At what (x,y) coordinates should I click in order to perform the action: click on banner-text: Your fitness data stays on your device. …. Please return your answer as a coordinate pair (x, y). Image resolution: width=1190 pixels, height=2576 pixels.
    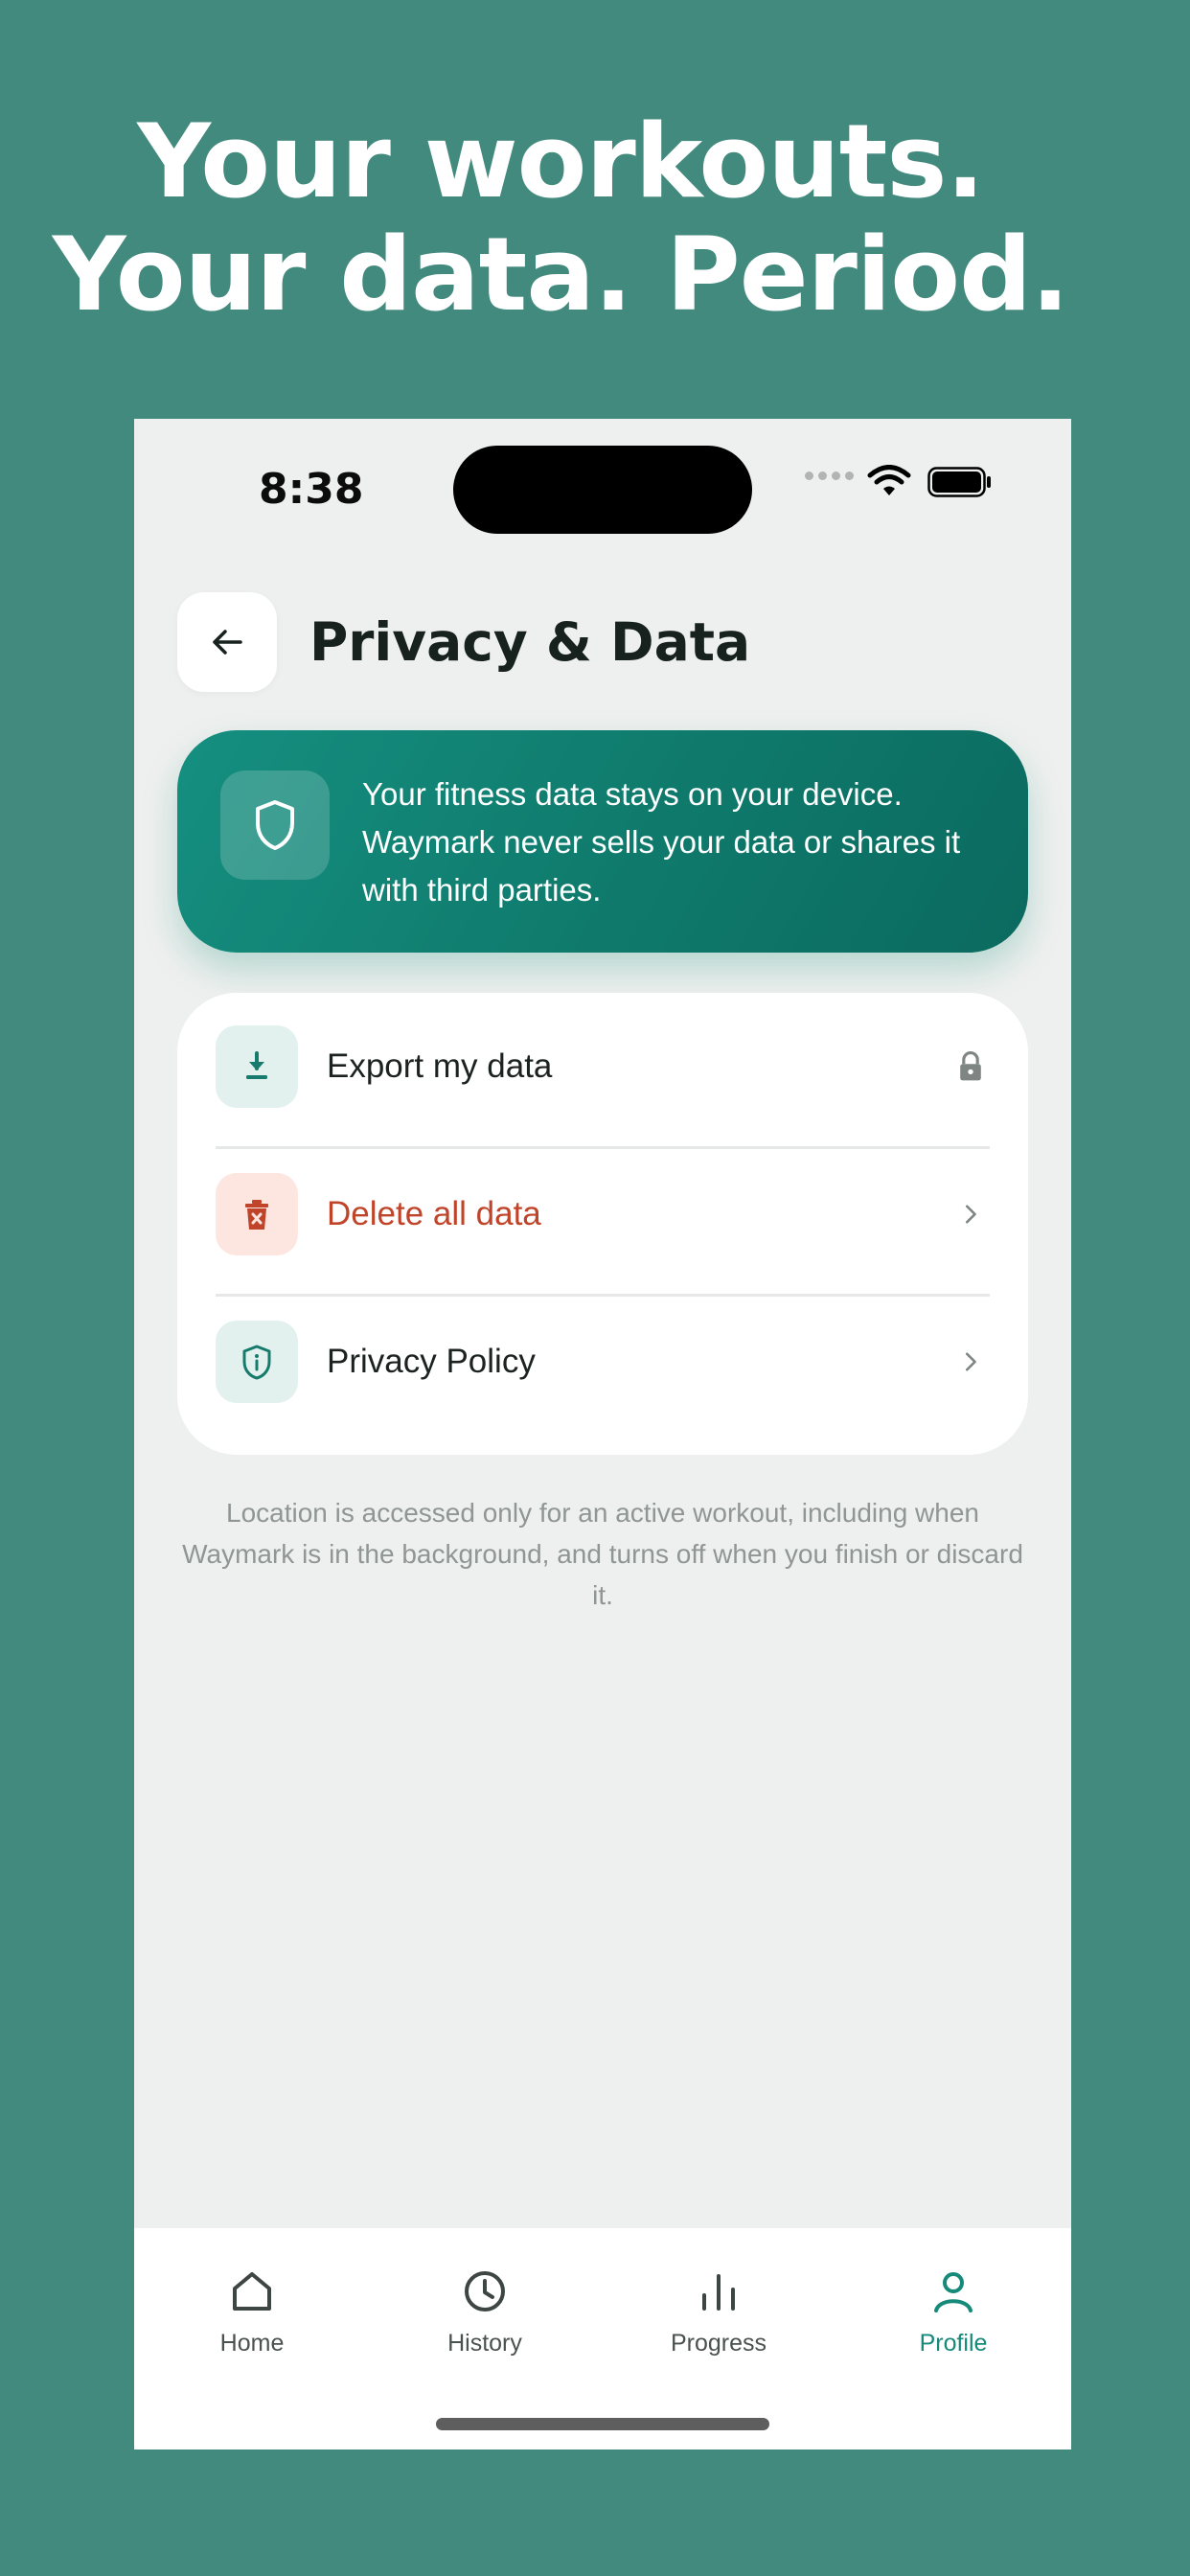
    Looking at the image, I should click on (662, 842).